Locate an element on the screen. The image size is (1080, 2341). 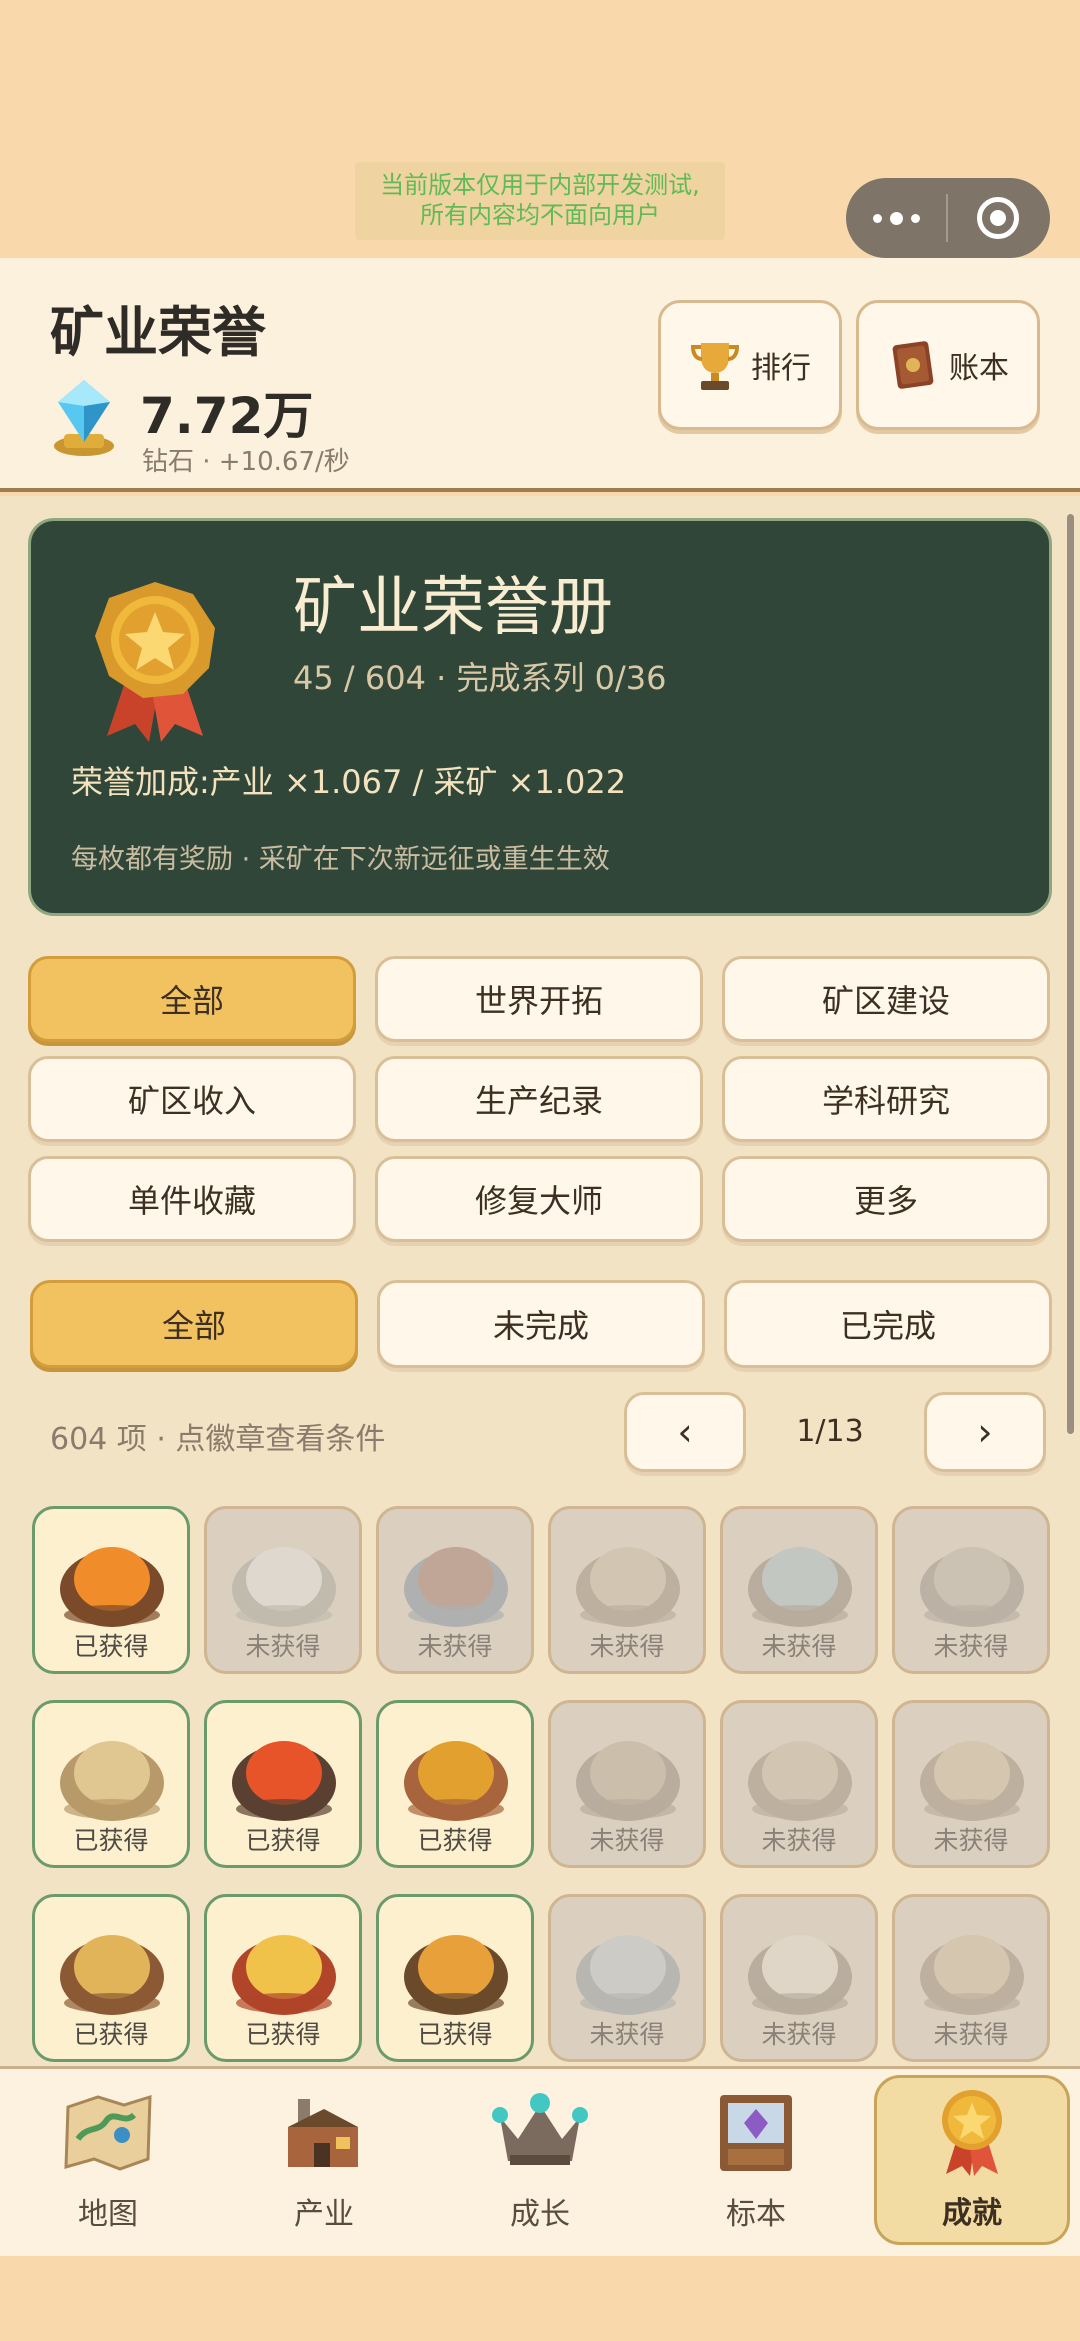
honor-note: 每枚都有奖励 · 采矿在下次新远征或重生生效 is located at coordinates (340, 859).